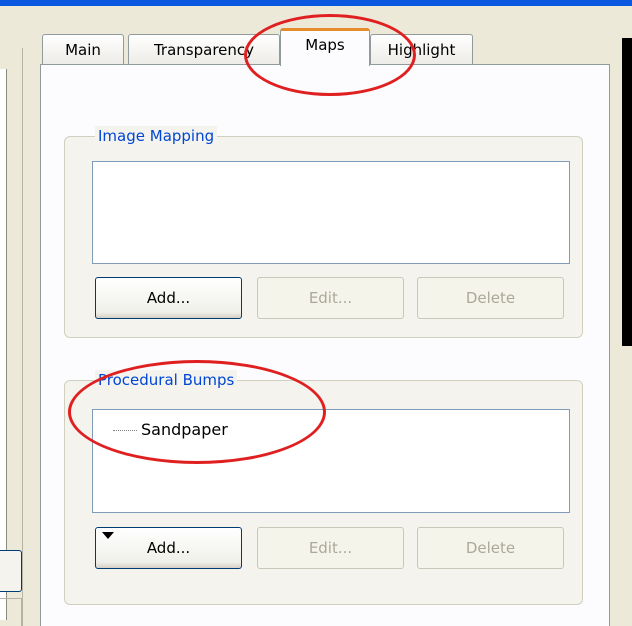 The height and width of the screenshot is (626, 632). I want to click on image-mapping-list, so click(331, 212).